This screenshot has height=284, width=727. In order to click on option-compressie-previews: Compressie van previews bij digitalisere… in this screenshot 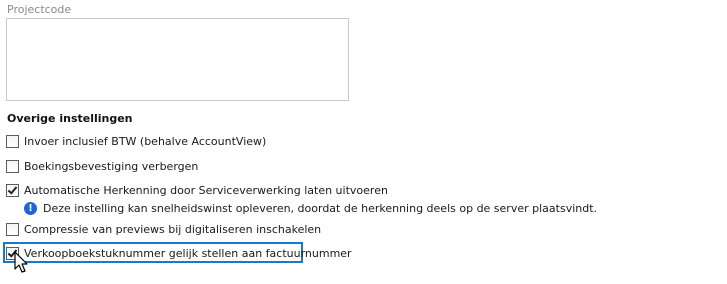, I will do `click(163, 229)`.